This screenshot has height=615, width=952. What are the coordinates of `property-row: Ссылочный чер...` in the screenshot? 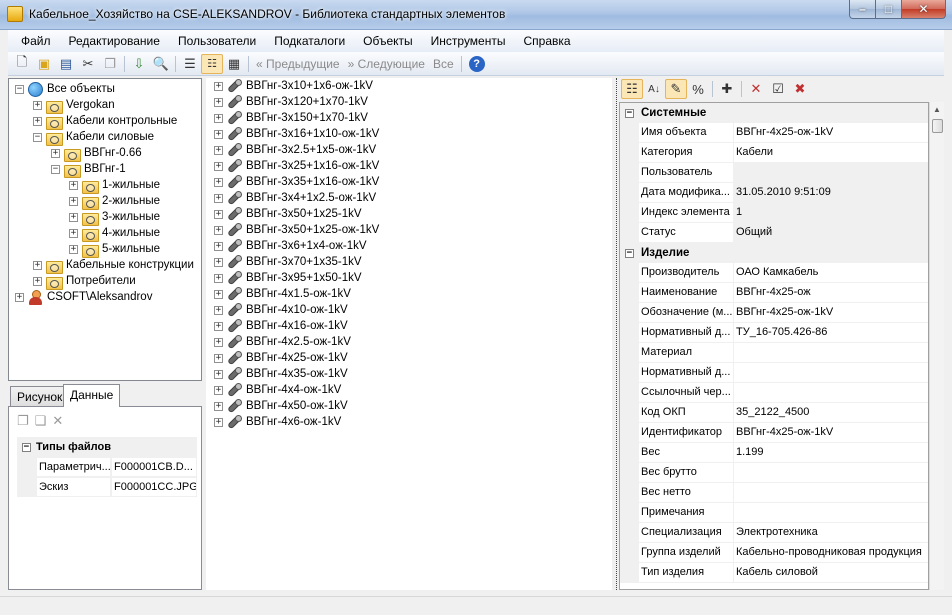 It's located at (774, 393).